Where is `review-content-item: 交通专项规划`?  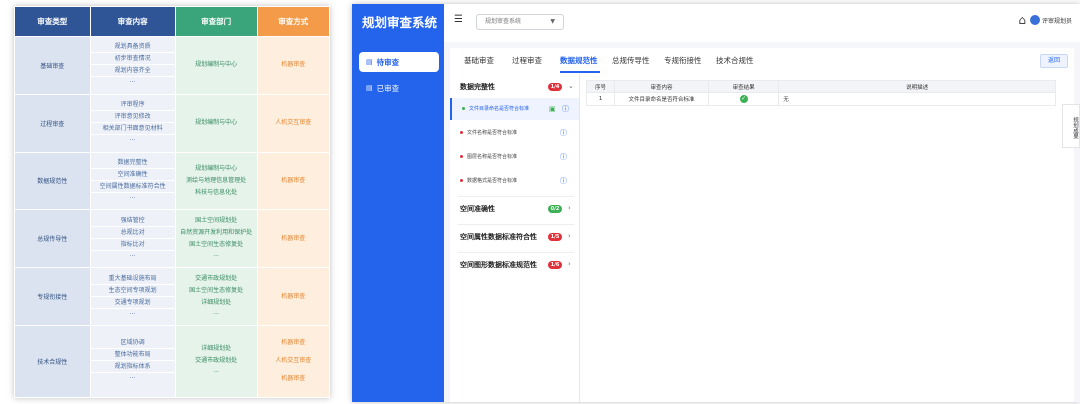
review-content-item: 交通专项规划 is located at coordinates (132, 303).